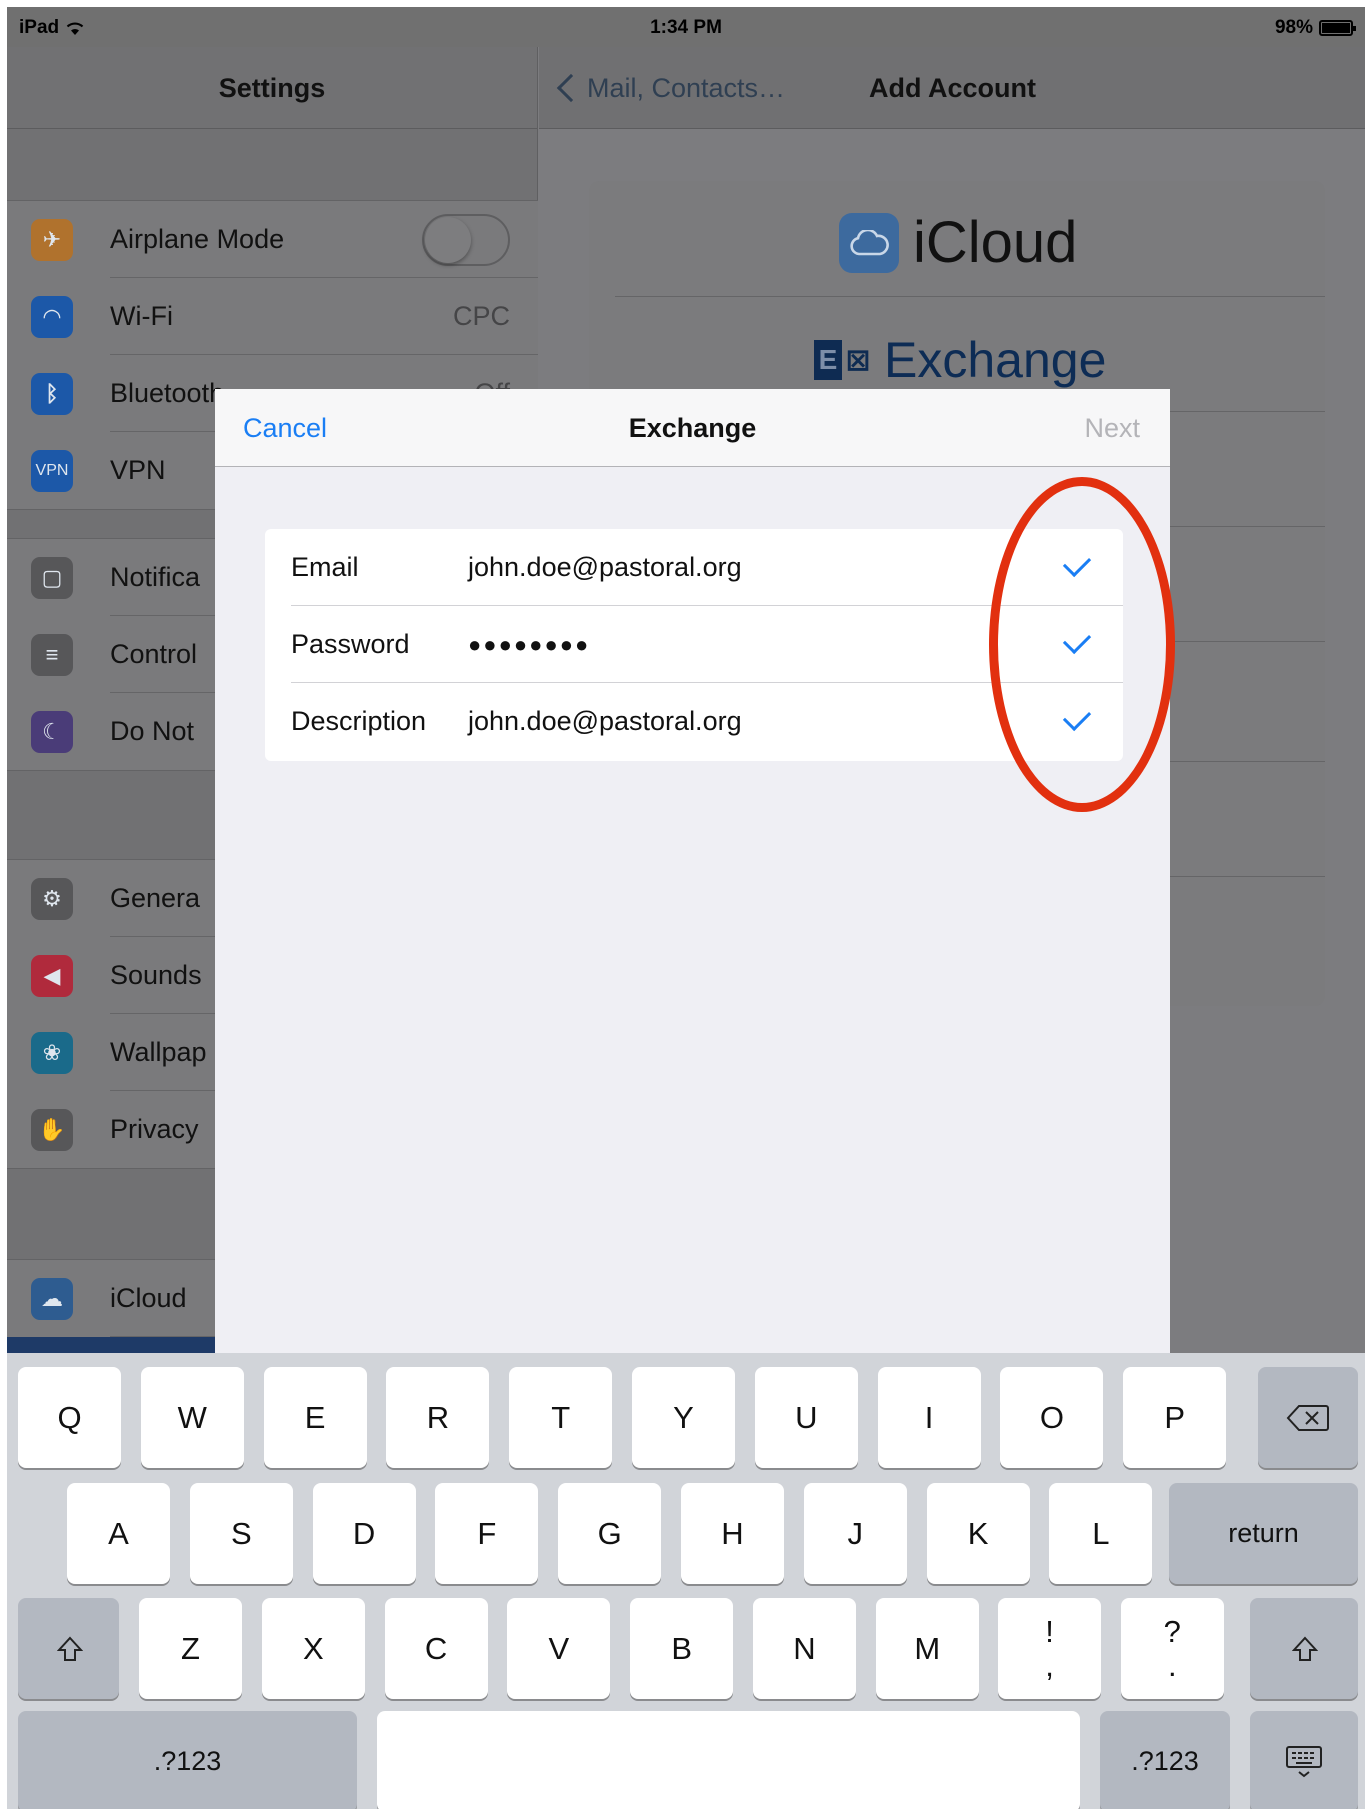 This screenshot has width=1365, height=1809. I want to click on wifi-icon: ◠, so click(52, 316).